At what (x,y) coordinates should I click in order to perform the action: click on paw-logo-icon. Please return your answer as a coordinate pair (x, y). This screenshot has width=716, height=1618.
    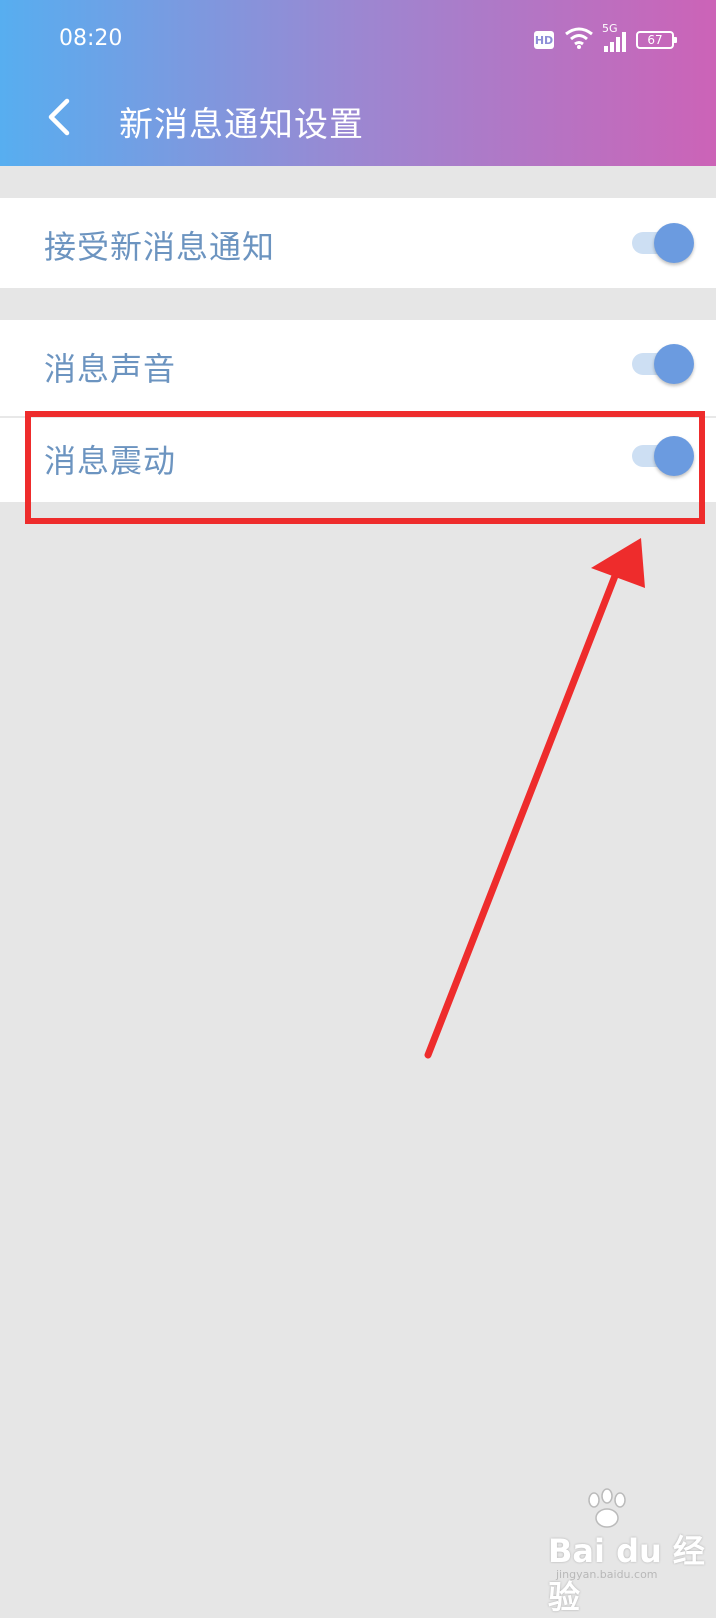
    Looking at the image, I should click on (607, 1508).